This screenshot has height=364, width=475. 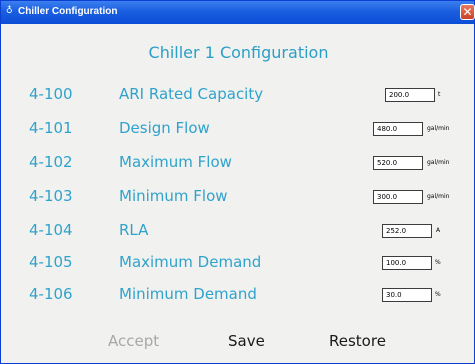 What do you see at coordinates (238, 164) in the screenshot?
I see `param-row-4-102: 4-102 Maximum Flow gal/min` at bounding box center [238, 164].